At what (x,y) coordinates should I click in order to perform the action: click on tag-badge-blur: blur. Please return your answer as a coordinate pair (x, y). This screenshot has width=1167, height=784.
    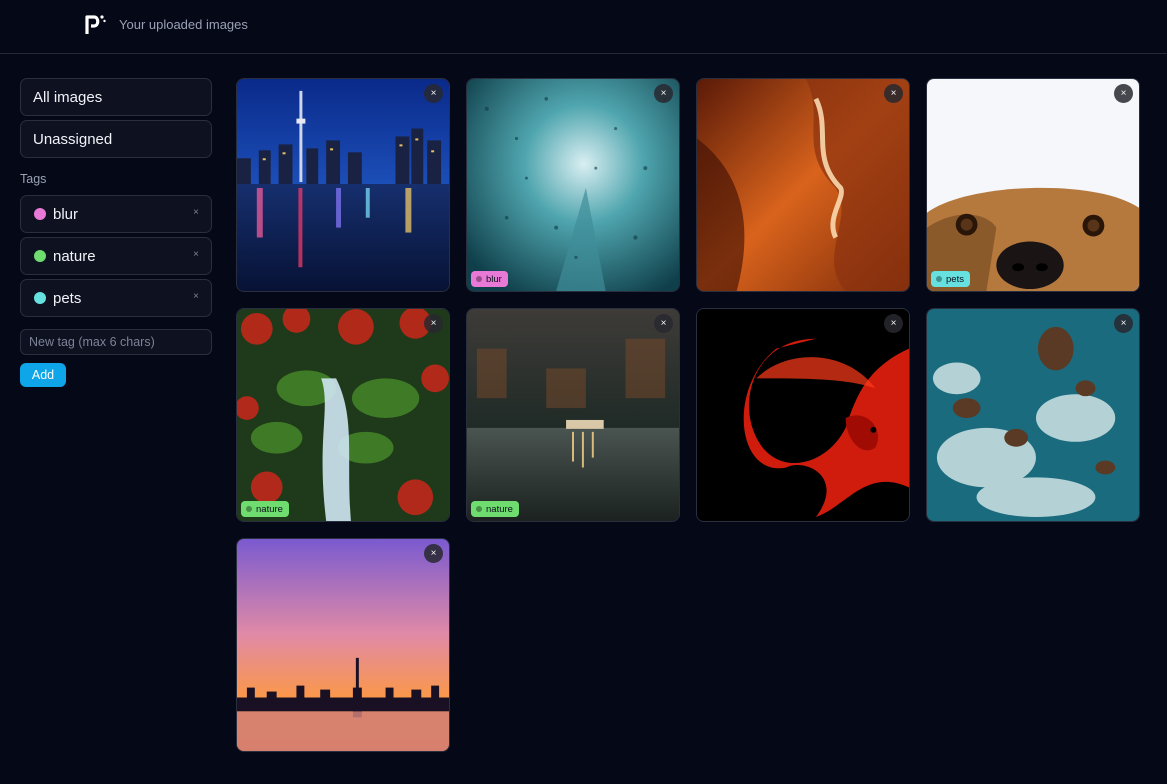
    Looking at the image, I should click on (489, 279).